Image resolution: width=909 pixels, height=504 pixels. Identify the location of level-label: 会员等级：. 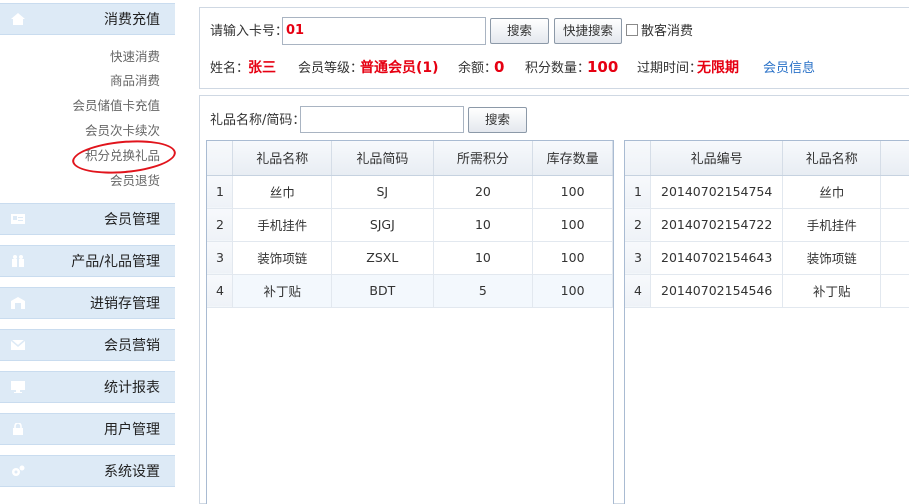
(331, 68).